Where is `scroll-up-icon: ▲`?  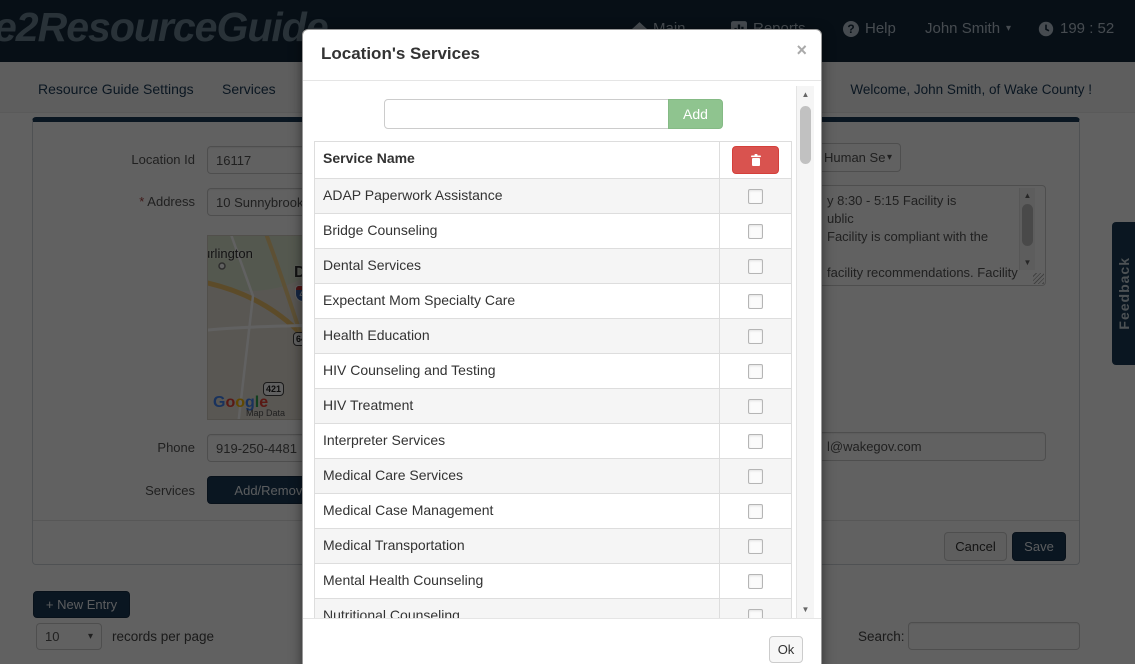
scroll-up-icon: ▲ is located at coordinates (805, 94).